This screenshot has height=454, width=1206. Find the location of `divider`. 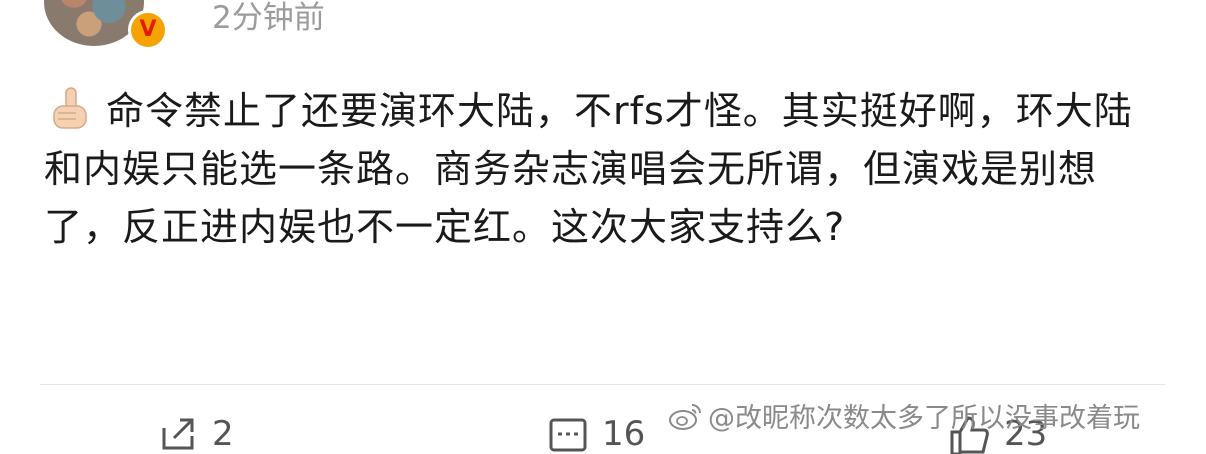

divider is located at coordinates (603, 384).